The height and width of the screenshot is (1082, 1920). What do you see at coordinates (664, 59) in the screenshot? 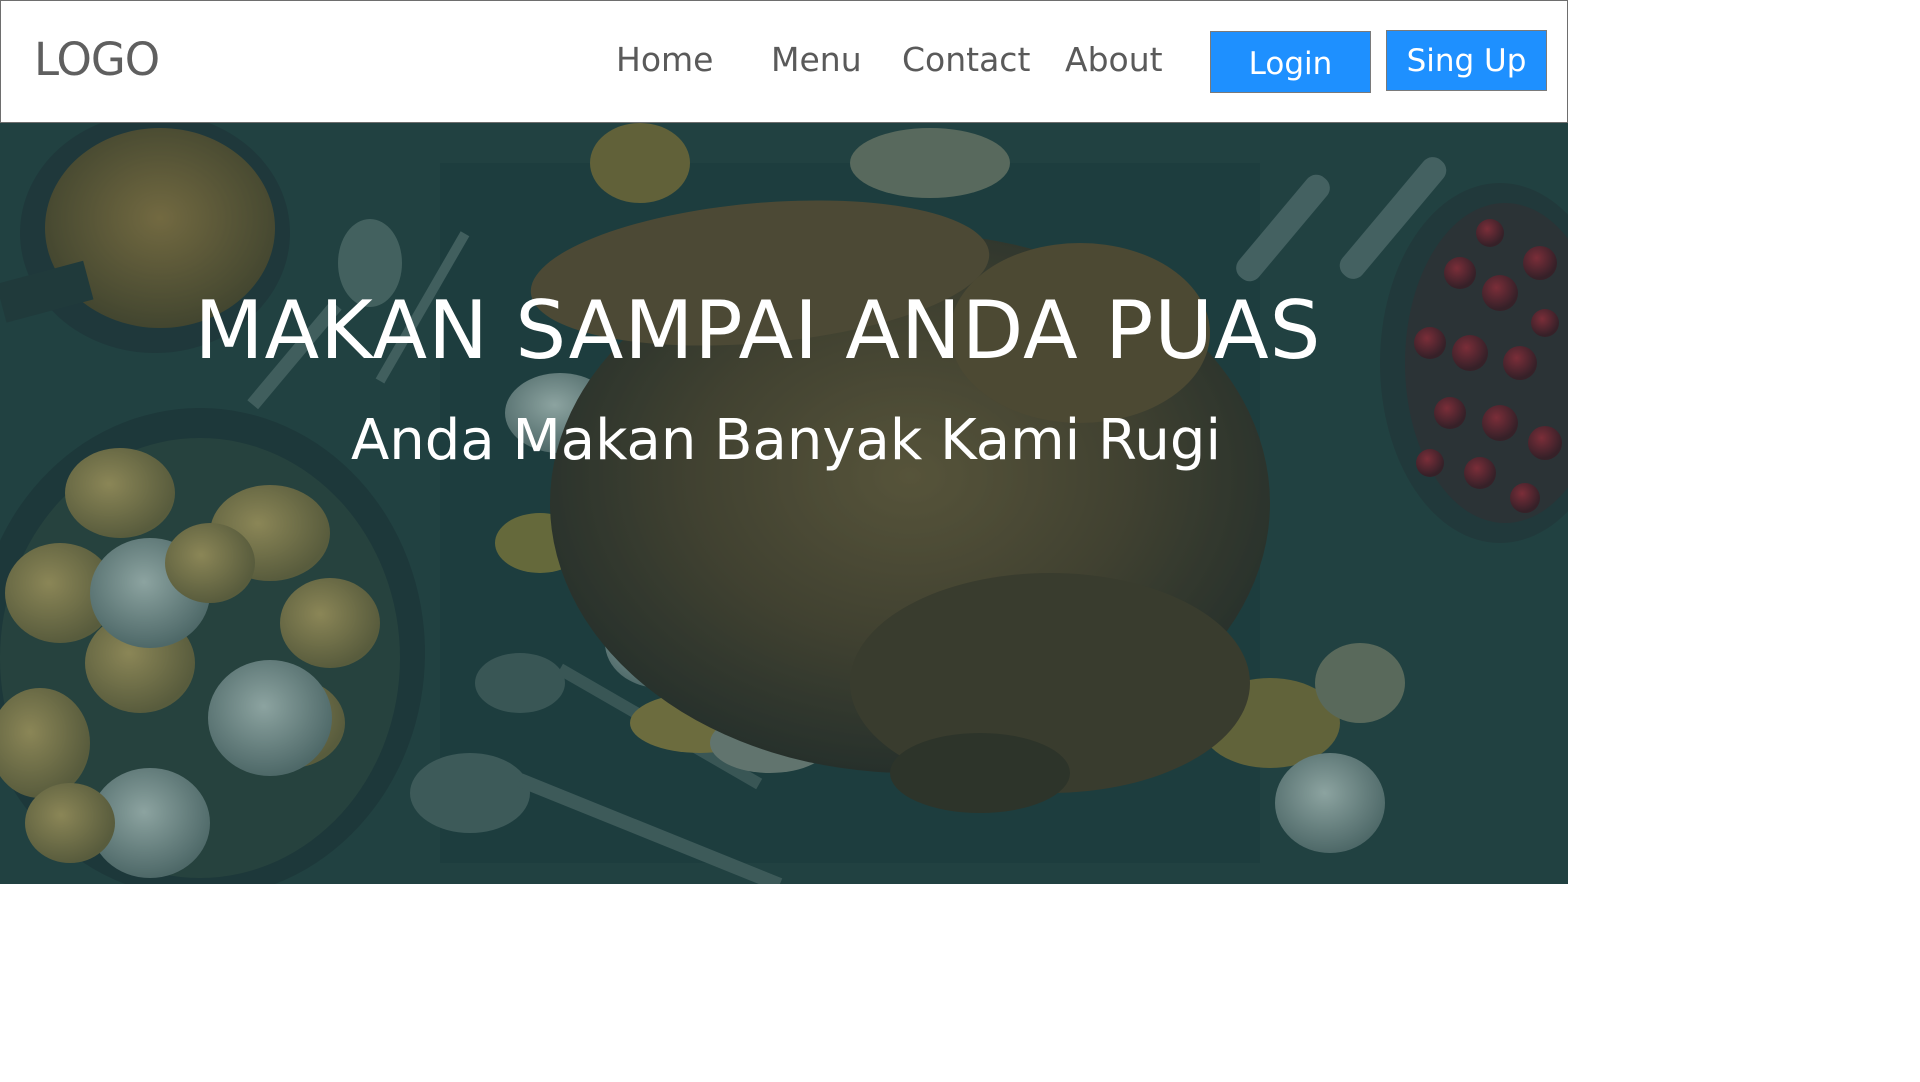
I see `nav-link-home: Home` at bounding box center [664, 59].